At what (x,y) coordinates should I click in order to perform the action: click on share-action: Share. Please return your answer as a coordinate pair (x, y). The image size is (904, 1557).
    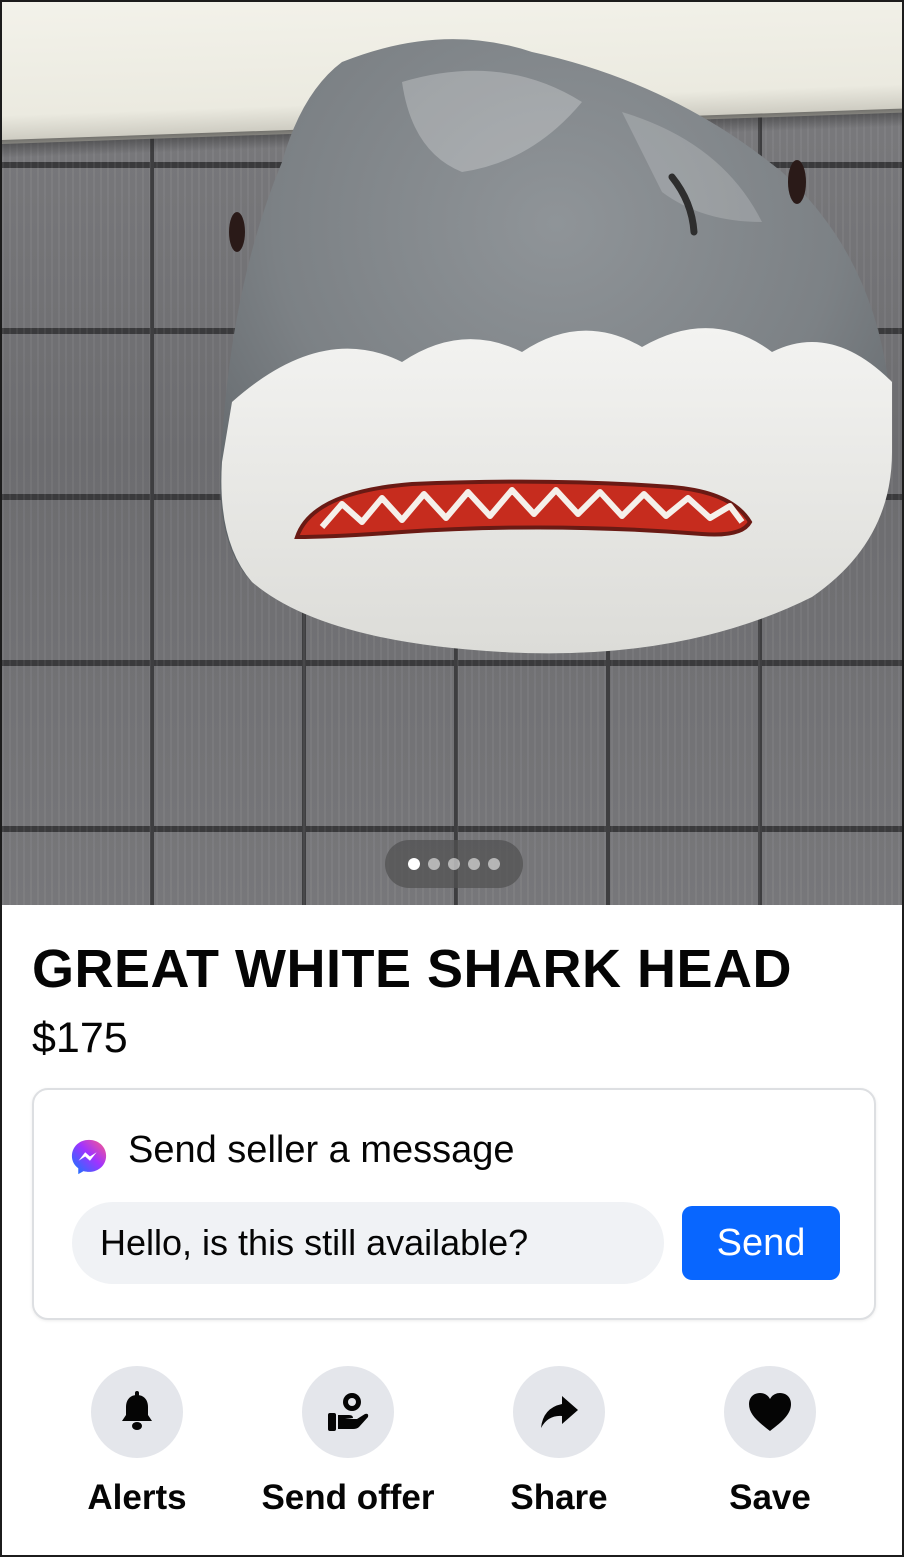
    Looking at the image, I should click on (559, 1442).